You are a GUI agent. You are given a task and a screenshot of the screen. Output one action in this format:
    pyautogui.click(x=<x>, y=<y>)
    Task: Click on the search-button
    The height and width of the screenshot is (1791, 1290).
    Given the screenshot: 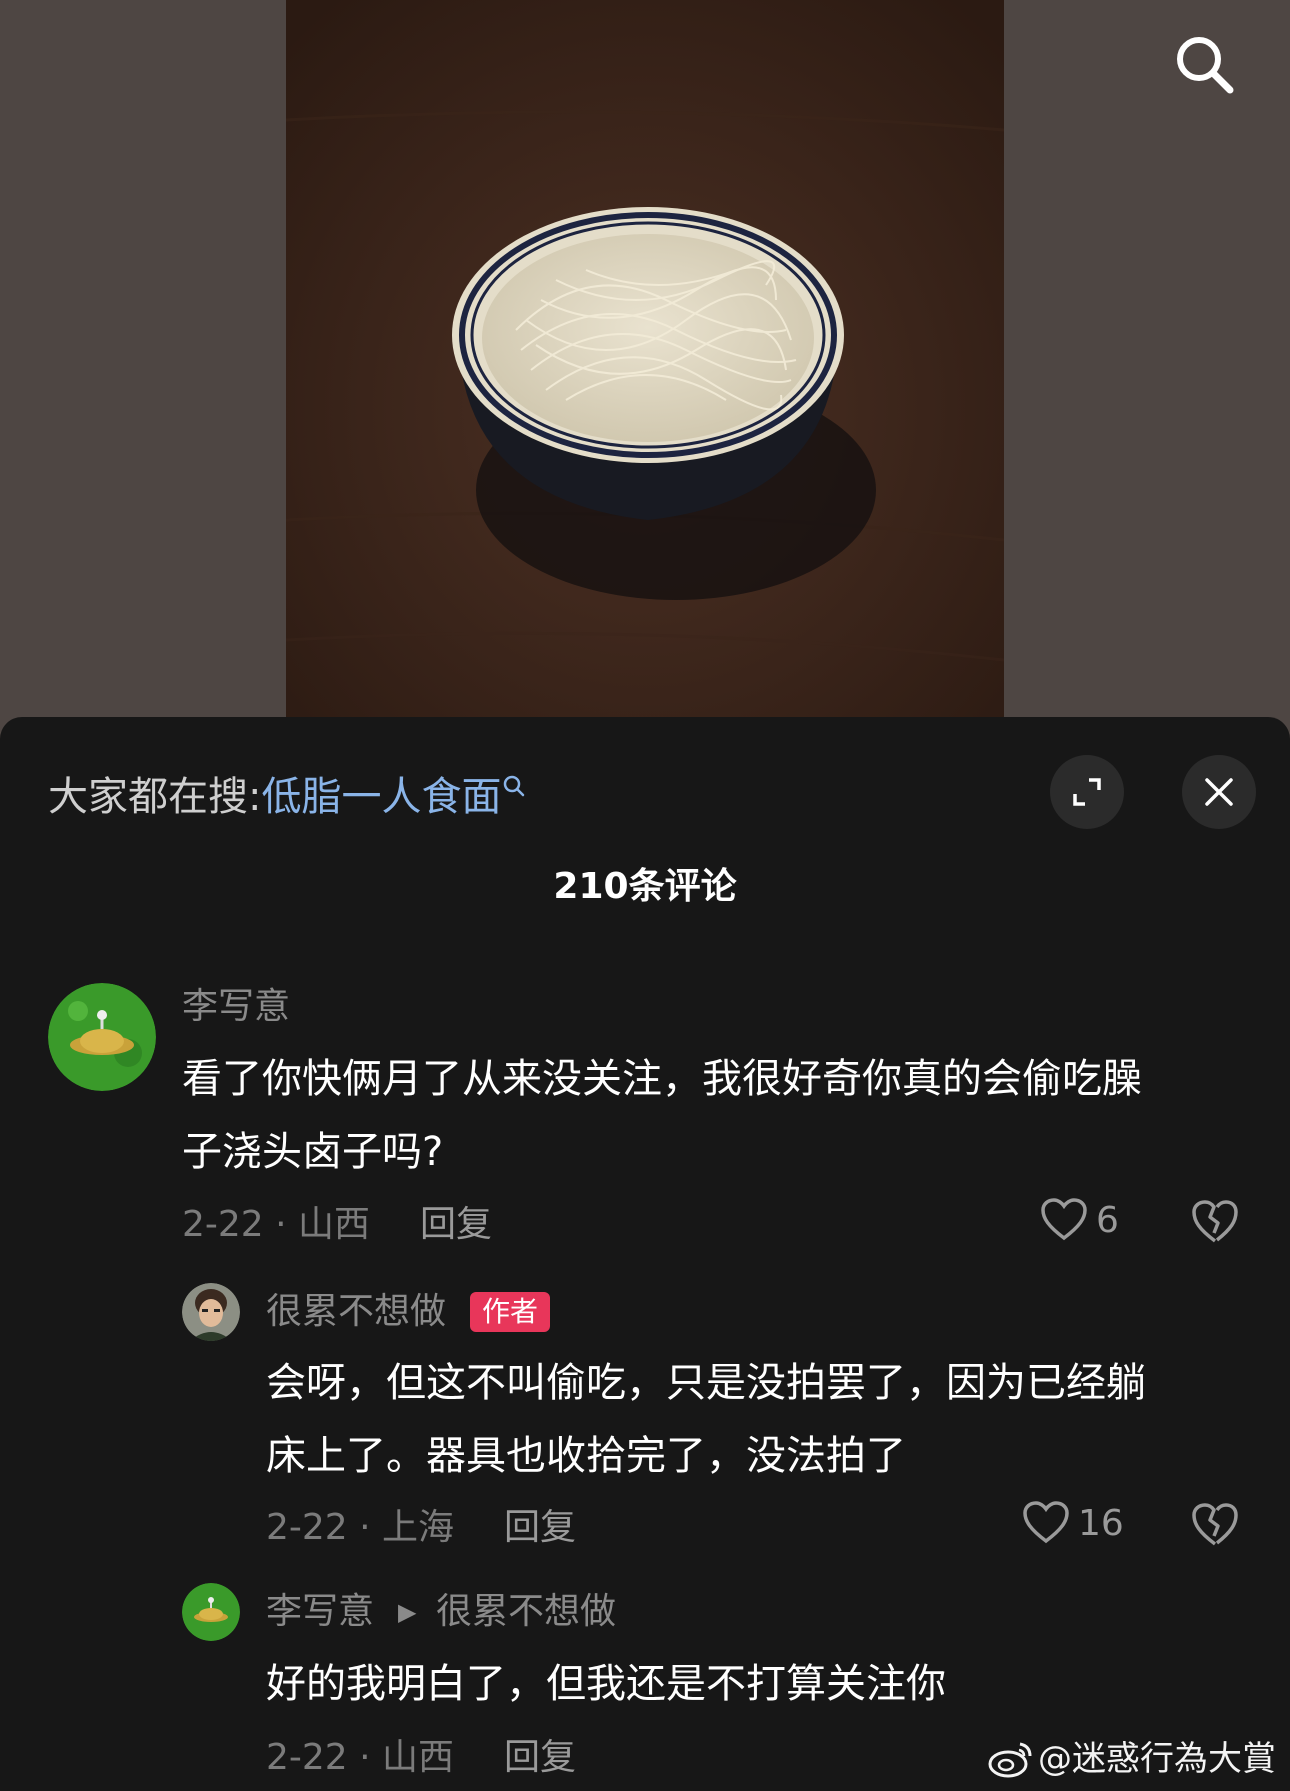 What is the action you would take?
    pyautogui.click(x=1204, y=64)
    